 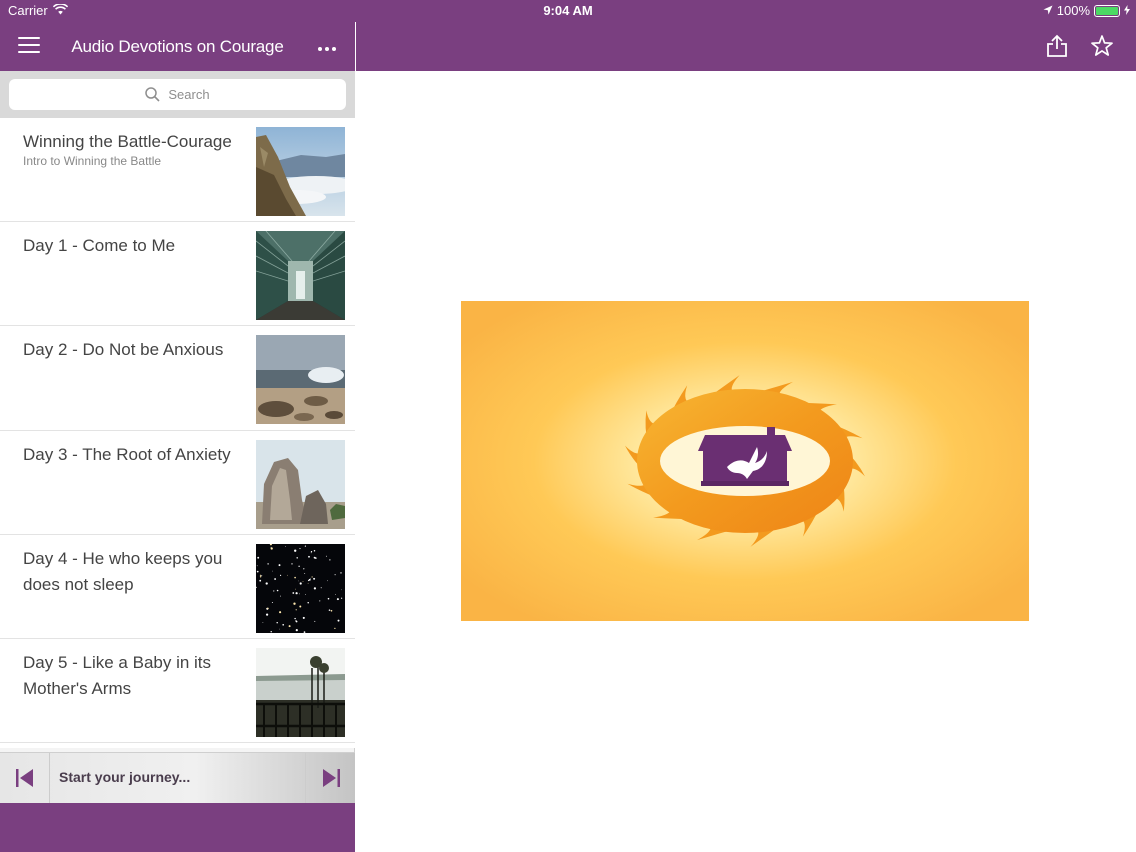 What do you see at coordinates (1073, 10) in the screenshot?
I see `battery-percent: 100%` at bounding box center [1073, 10].